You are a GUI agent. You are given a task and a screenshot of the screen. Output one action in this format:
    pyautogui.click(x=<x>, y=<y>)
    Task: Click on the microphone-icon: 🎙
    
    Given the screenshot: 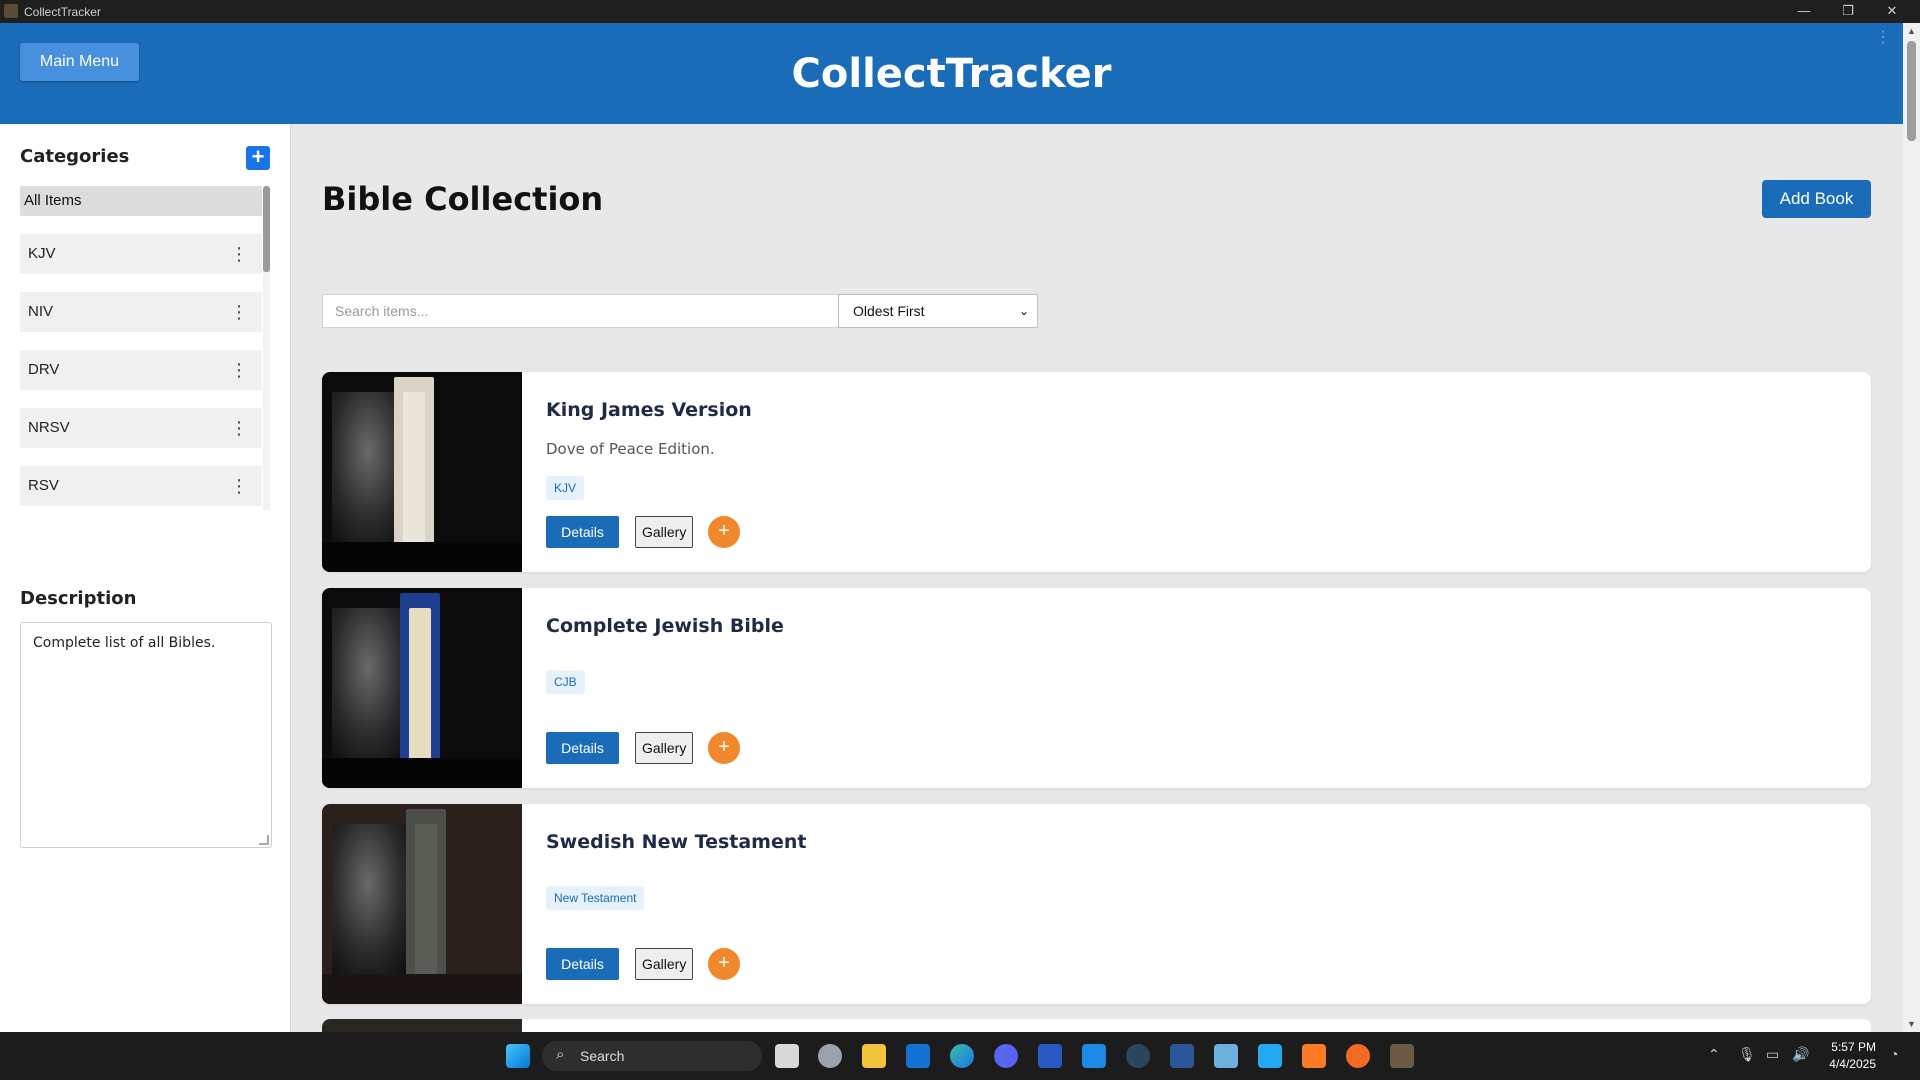 What is the action you would take?
    pyautogui.click(x=1747, y=1054)
    